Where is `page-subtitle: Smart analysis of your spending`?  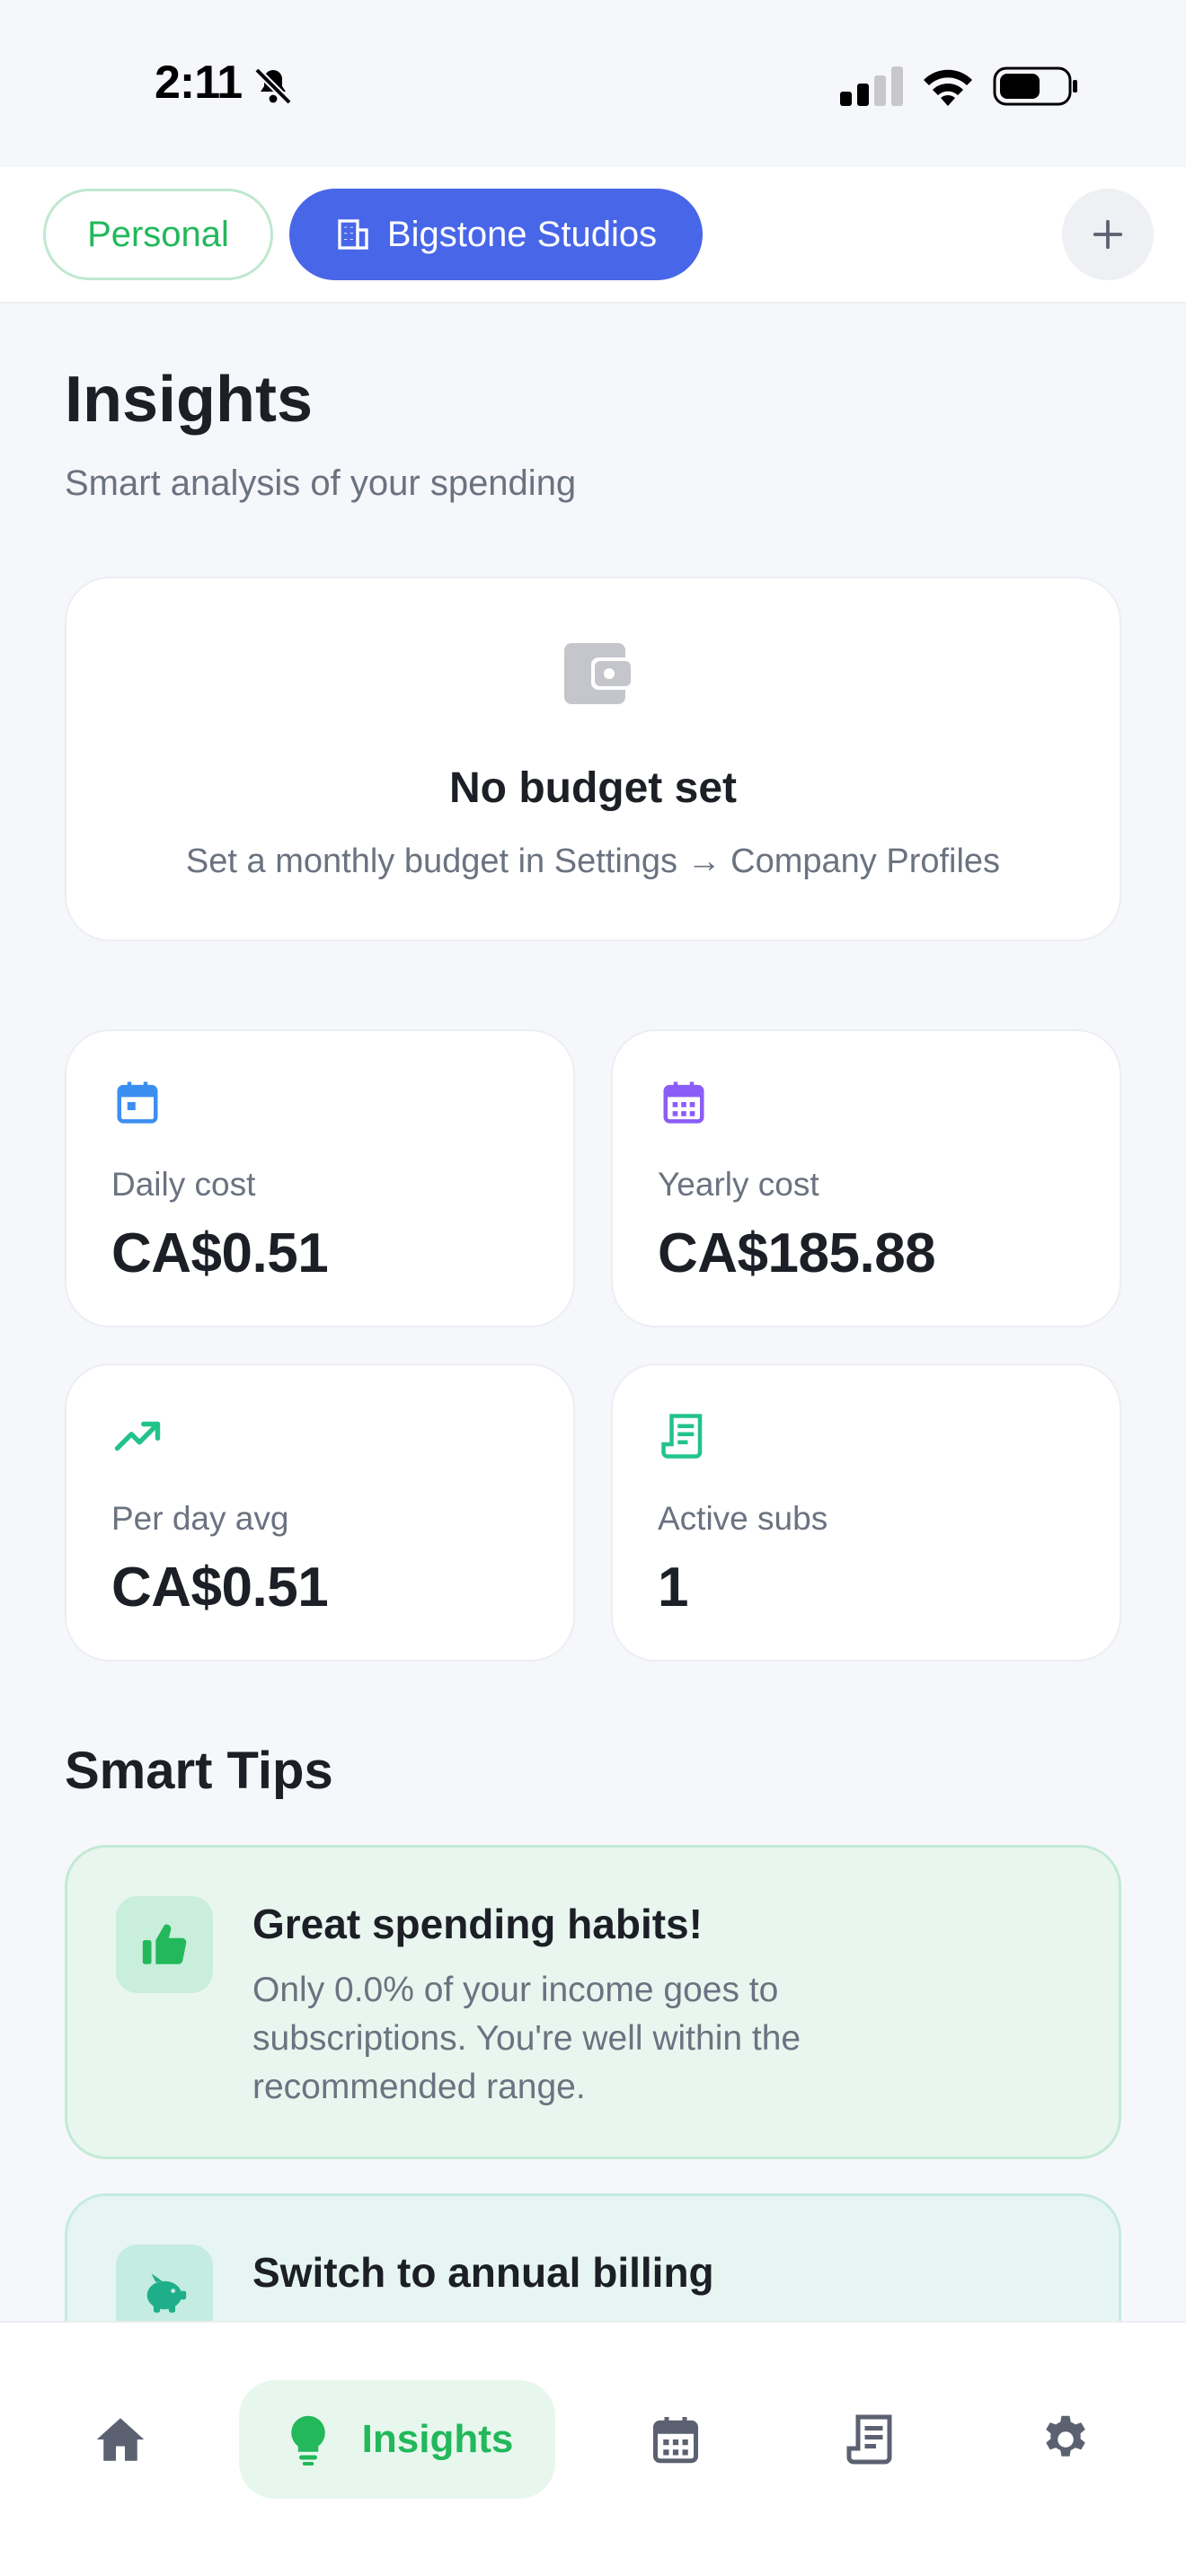 page-subtitle: Smart analysis of your spending is located at coordinates (321, 483).